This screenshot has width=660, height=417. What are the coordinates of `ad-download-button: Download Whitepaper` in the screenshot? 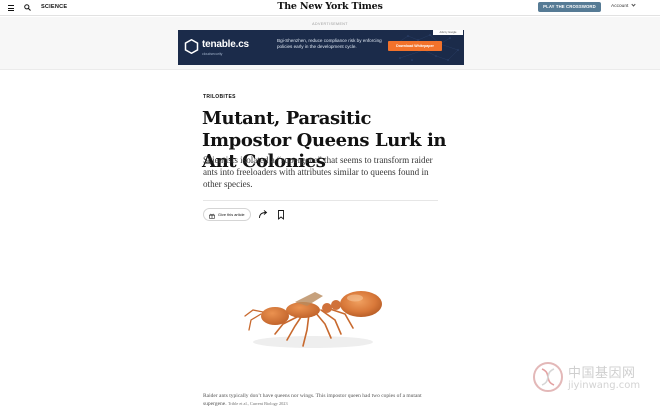 It's located at (415, 46).